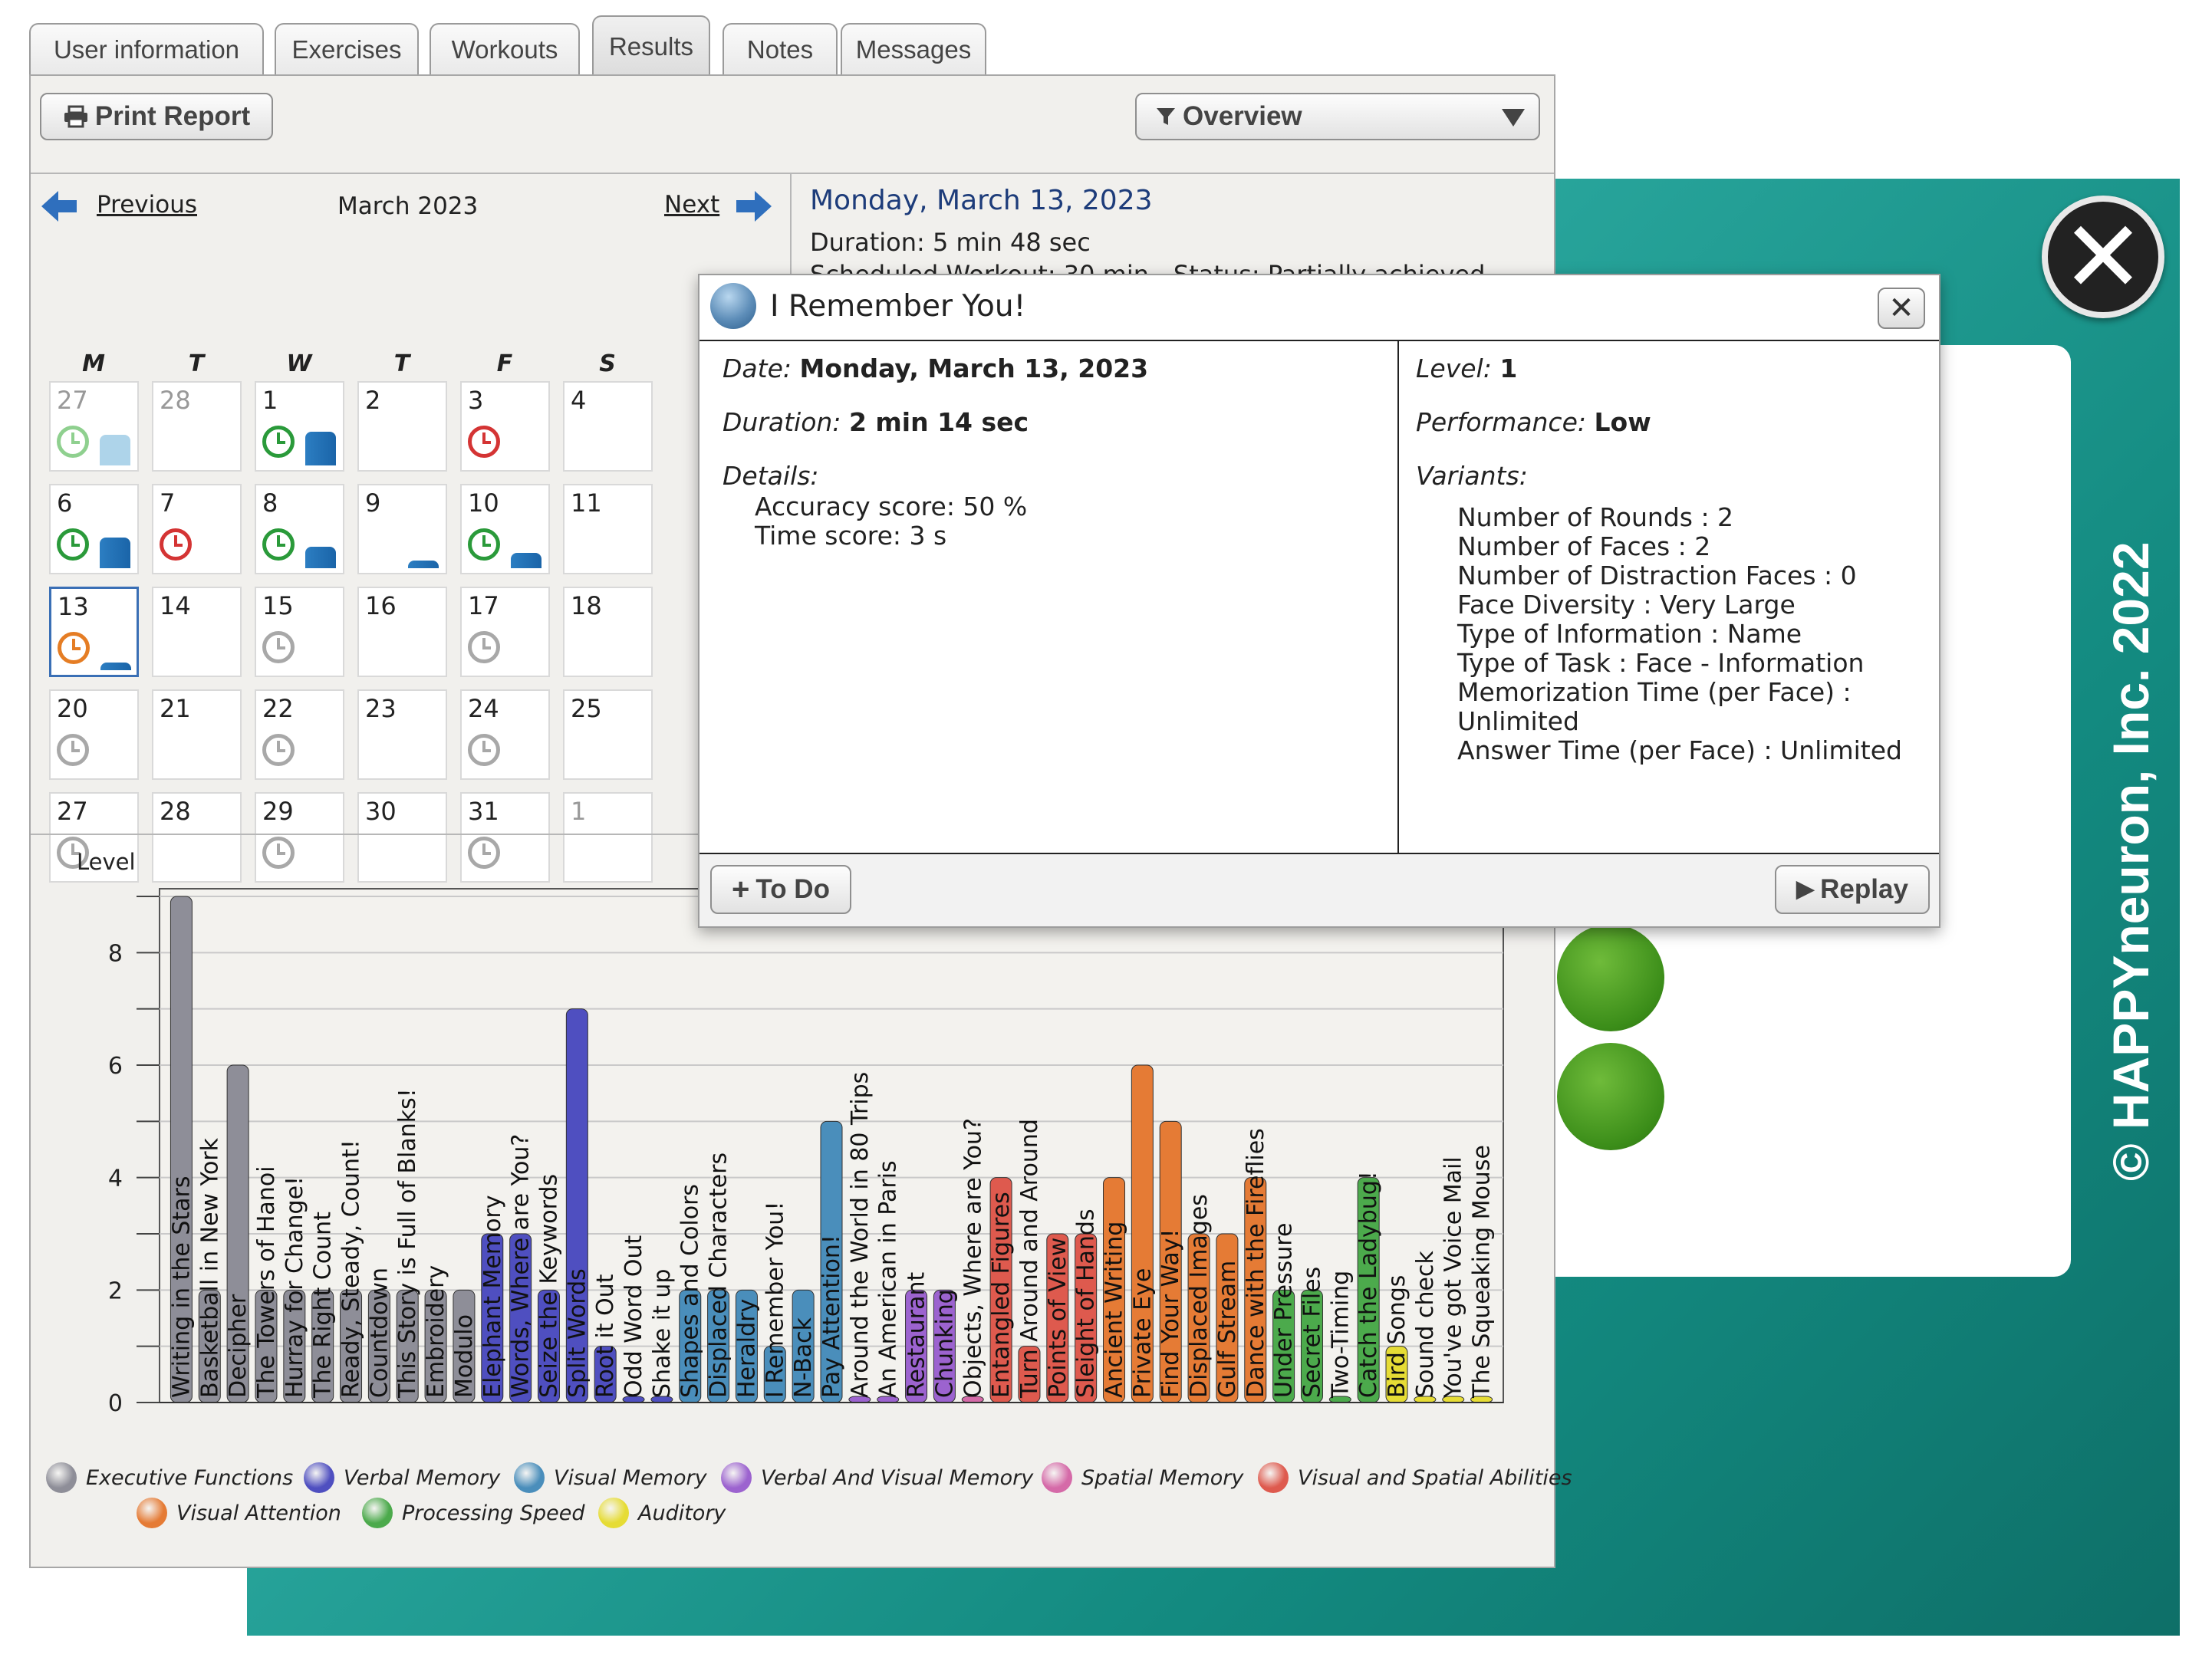 The width and height of the screenshot is (2212, 1664). I want to click on calendar-day: 14, so click(197, 632).